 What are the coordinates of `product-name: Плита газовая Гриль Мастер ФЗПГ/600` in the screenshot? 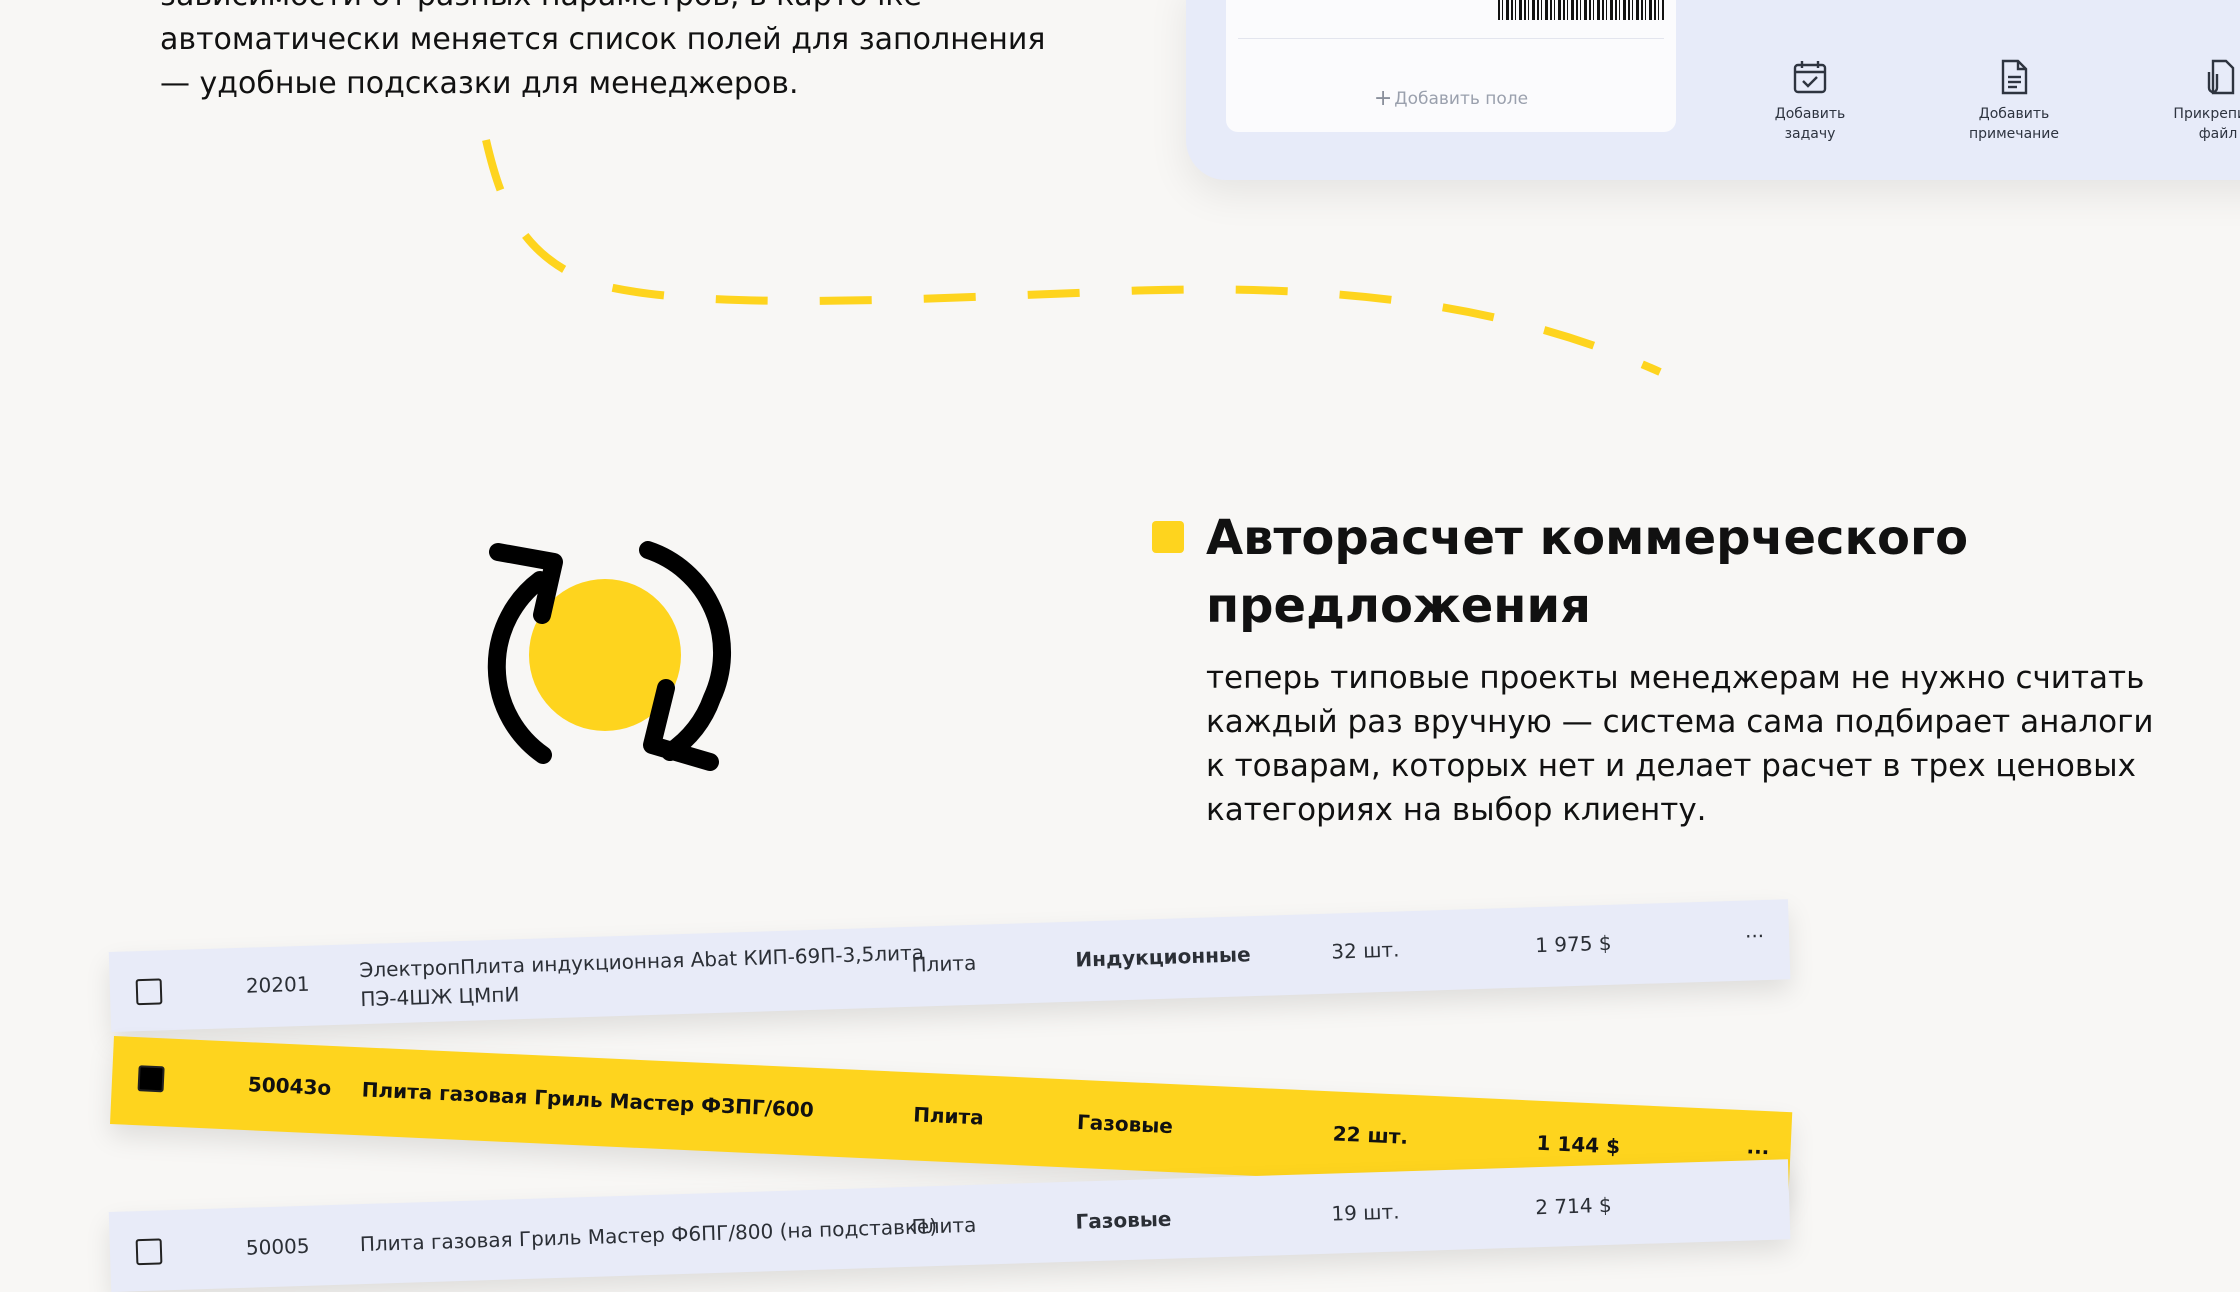 It's located at (588, 1099).